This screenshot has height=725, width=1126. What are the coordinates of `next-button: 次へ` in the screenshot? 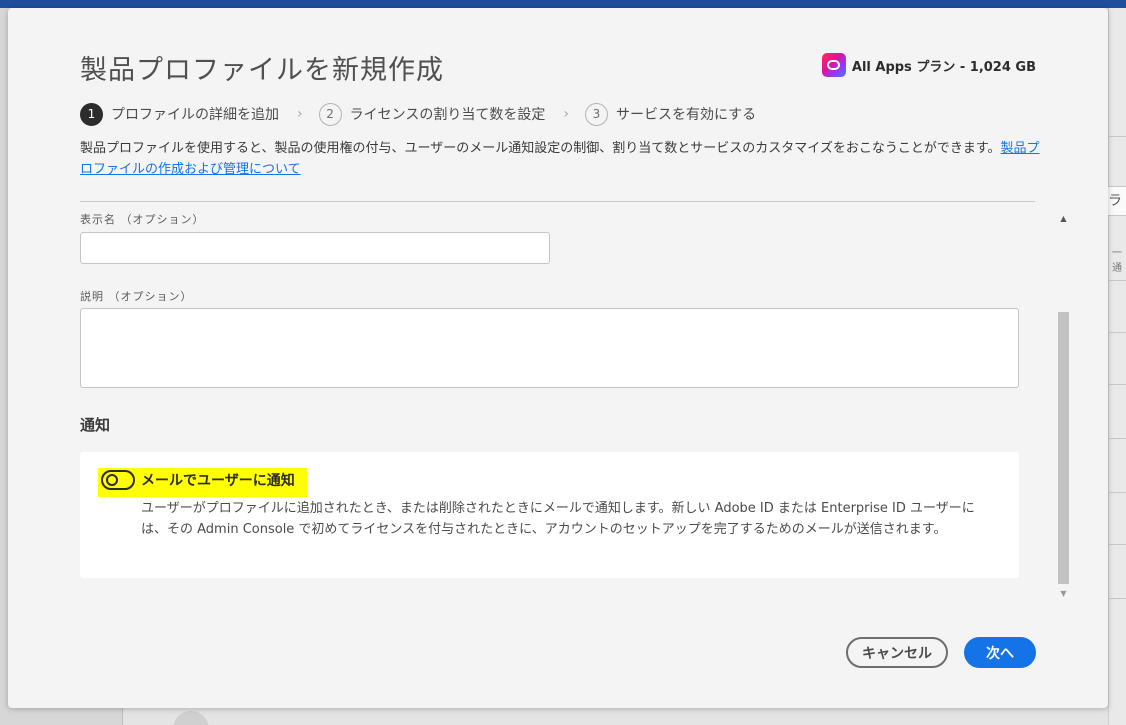 It's located at (1000, 652).